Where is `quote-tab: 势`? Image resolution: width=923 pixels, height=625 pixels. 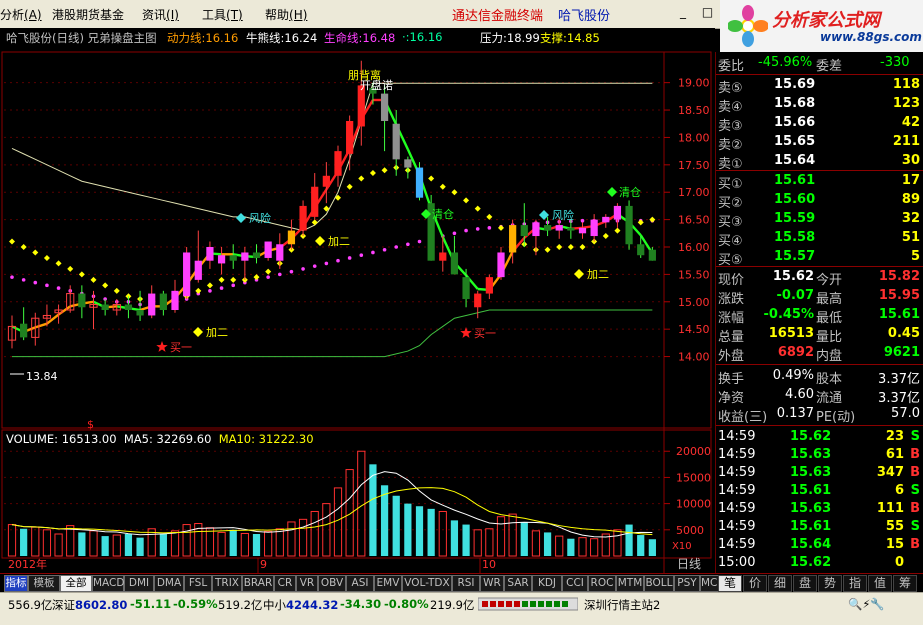 quote-tab: 势 is located at coordinates (830, 583).